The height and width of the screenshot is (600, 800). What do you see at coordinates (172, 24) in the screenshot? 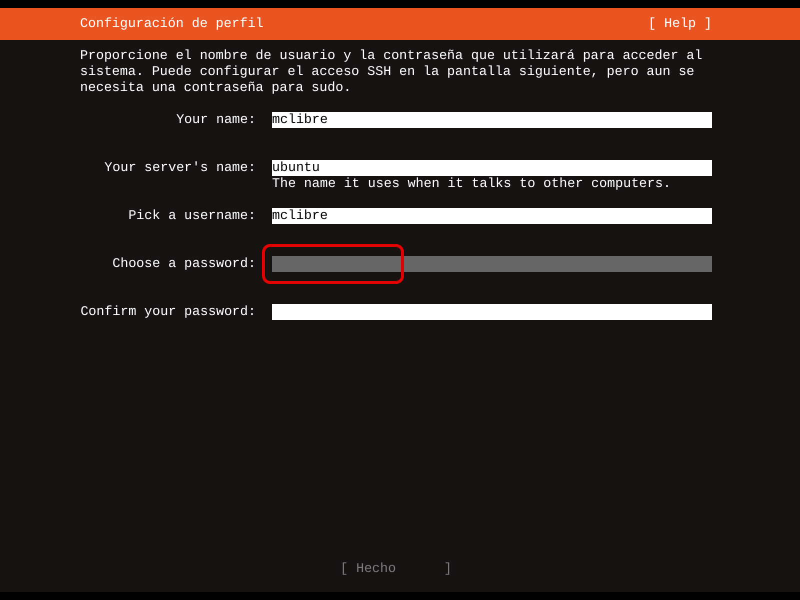
I see `screen-title: Configuración de perfil` at bounding box center [172, 24].